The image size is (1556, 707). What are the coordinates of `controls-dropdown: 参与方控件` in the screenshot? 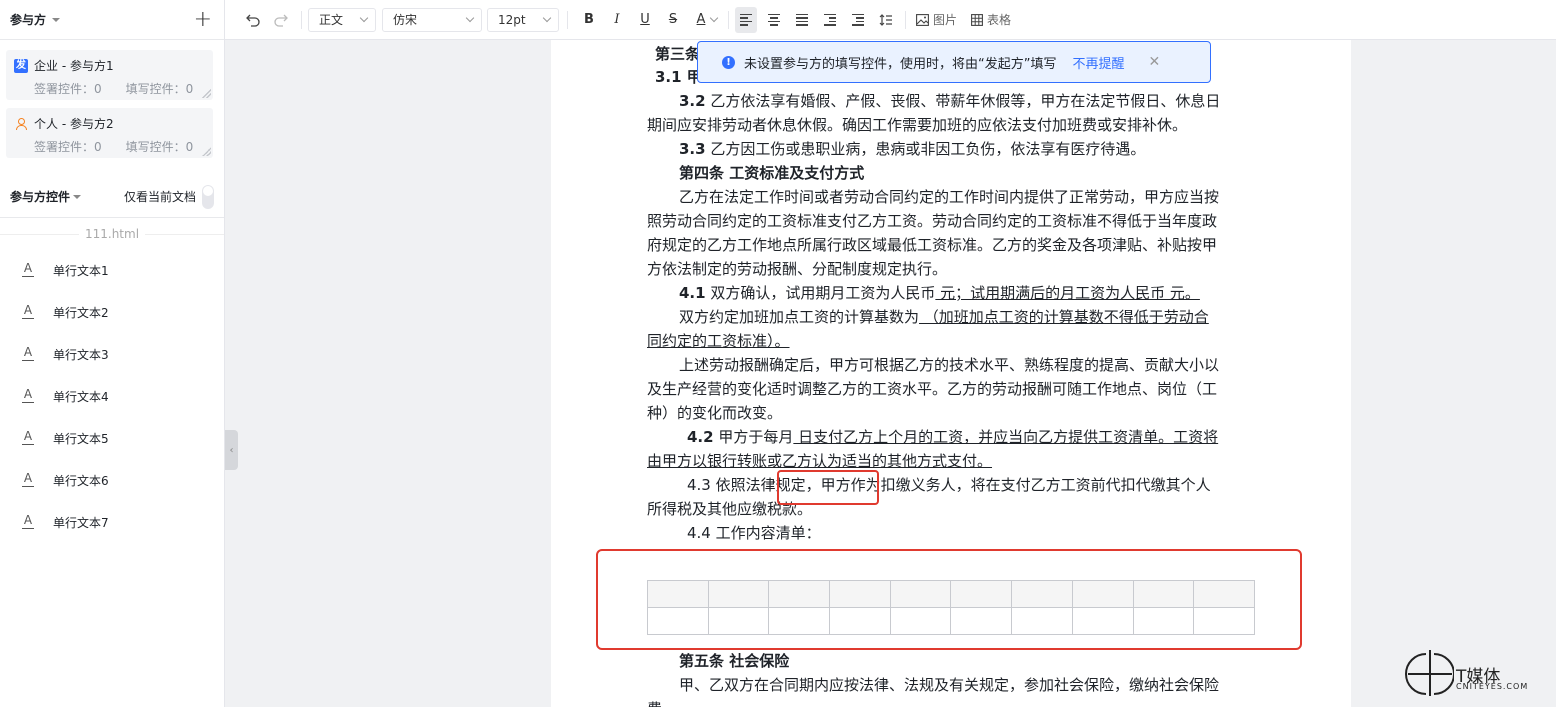 It's located at (46, 196).